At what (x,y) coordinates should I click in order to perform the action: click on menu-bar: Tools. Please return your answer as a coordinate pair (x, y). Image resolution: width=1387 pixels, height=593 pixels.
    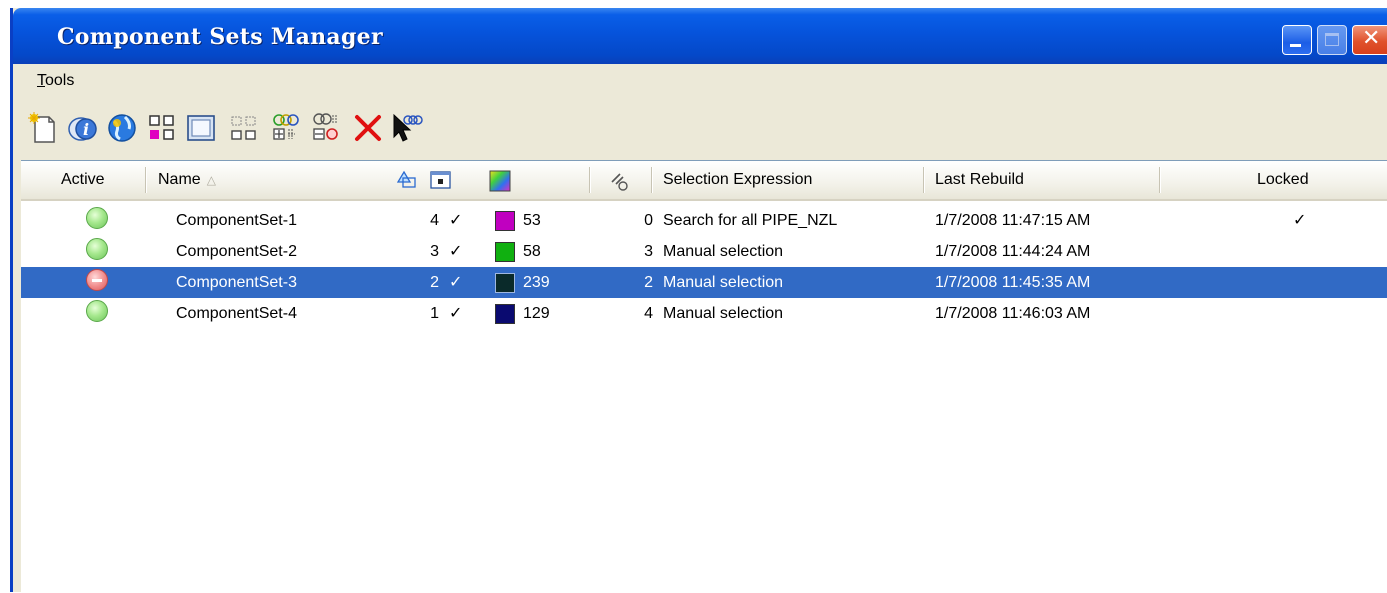
    Looking at the image, I should click on (700, 81).